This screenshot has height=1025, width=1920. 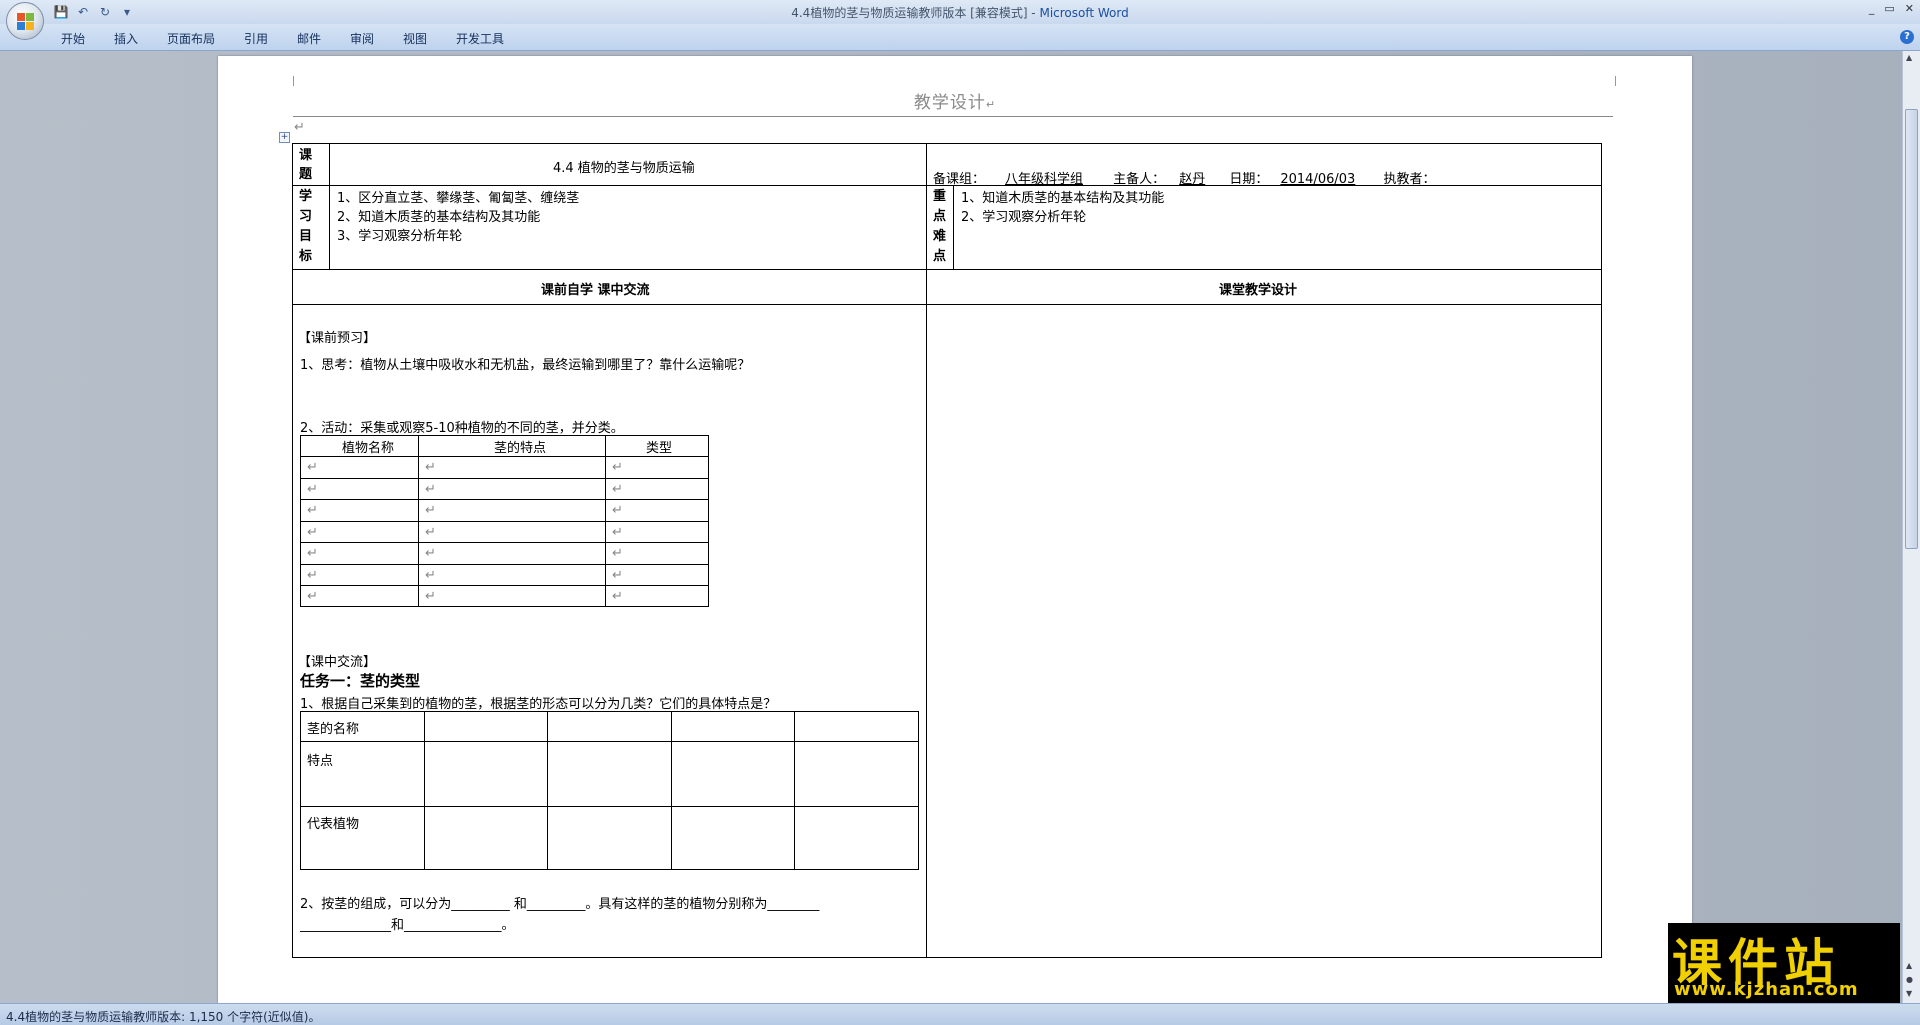 What do you see at coordinates (400, 236) in the screenshot?
I see `goal-3: 3、学习观察分析年轮` at bounding box center [400, 236].